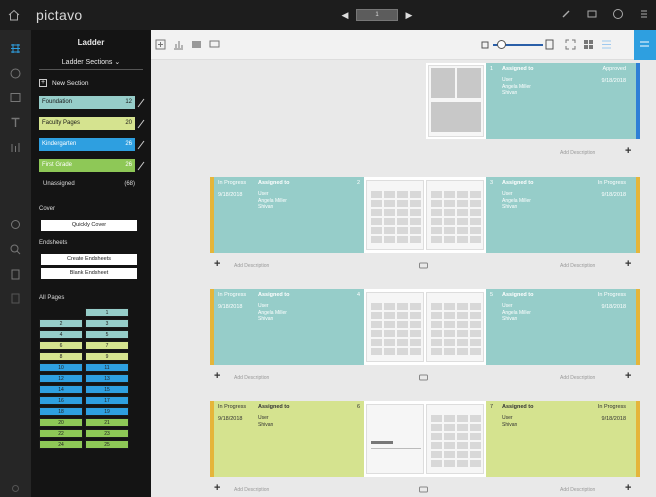 The image size is (656, 497). Describe the element at coordinates (485, 45) in the screenshot. I see `zoom-out-icon` at that location.